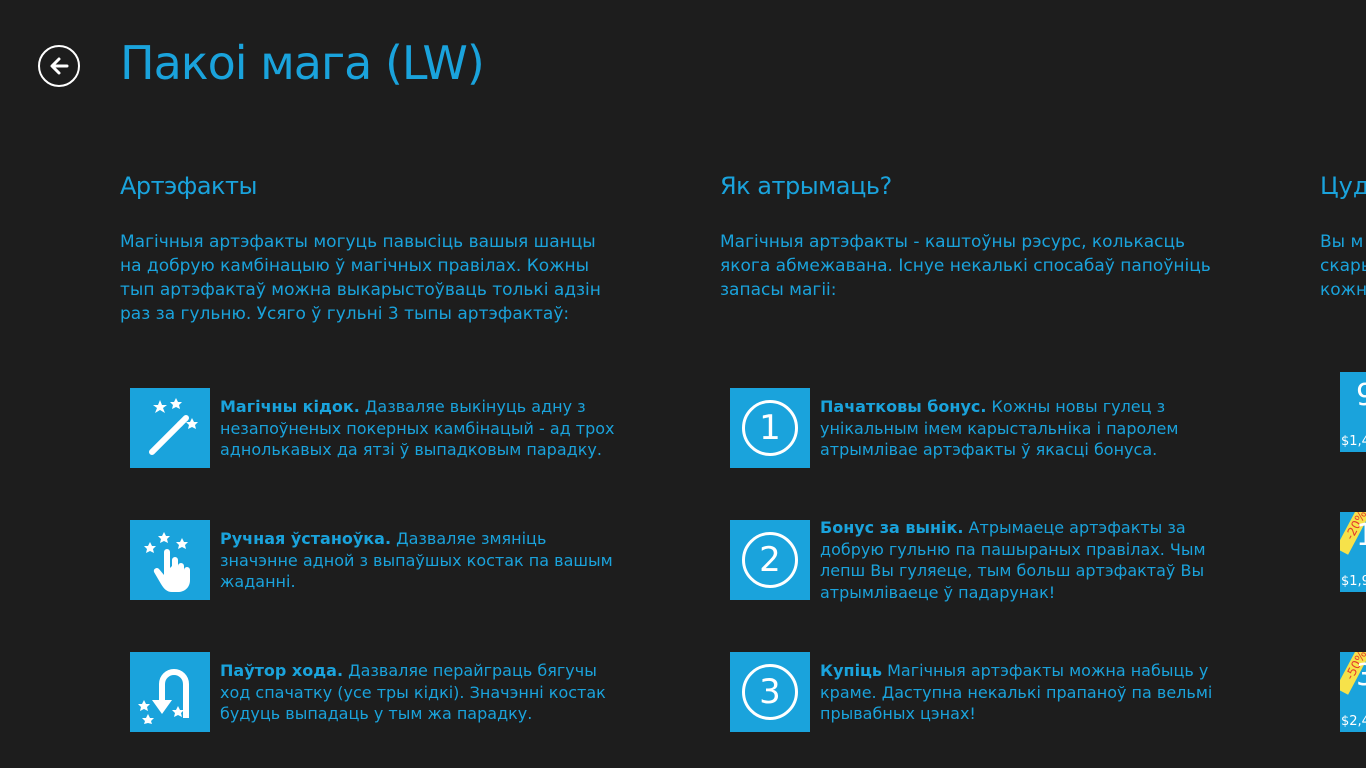  What do you see at coordinates (892, 527) in the screenshot?
I see `item-title: Бонус за вынік.` at bounding box center [892, 527].